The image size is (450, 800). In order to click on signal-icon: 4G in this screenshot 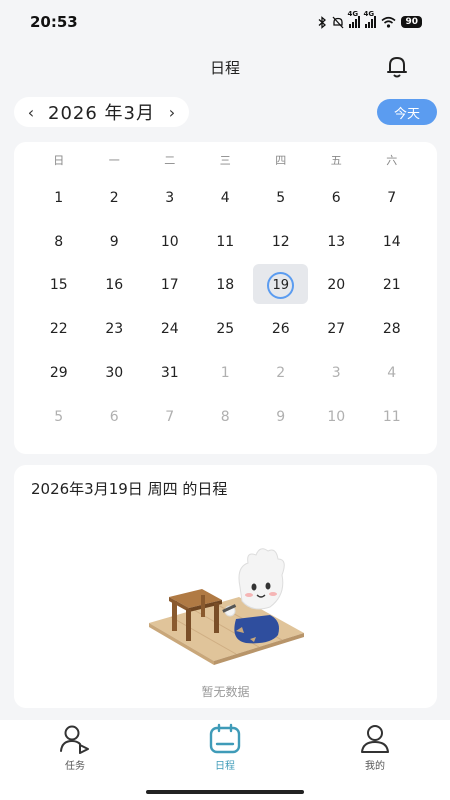, I will do `click(370, 19)`.